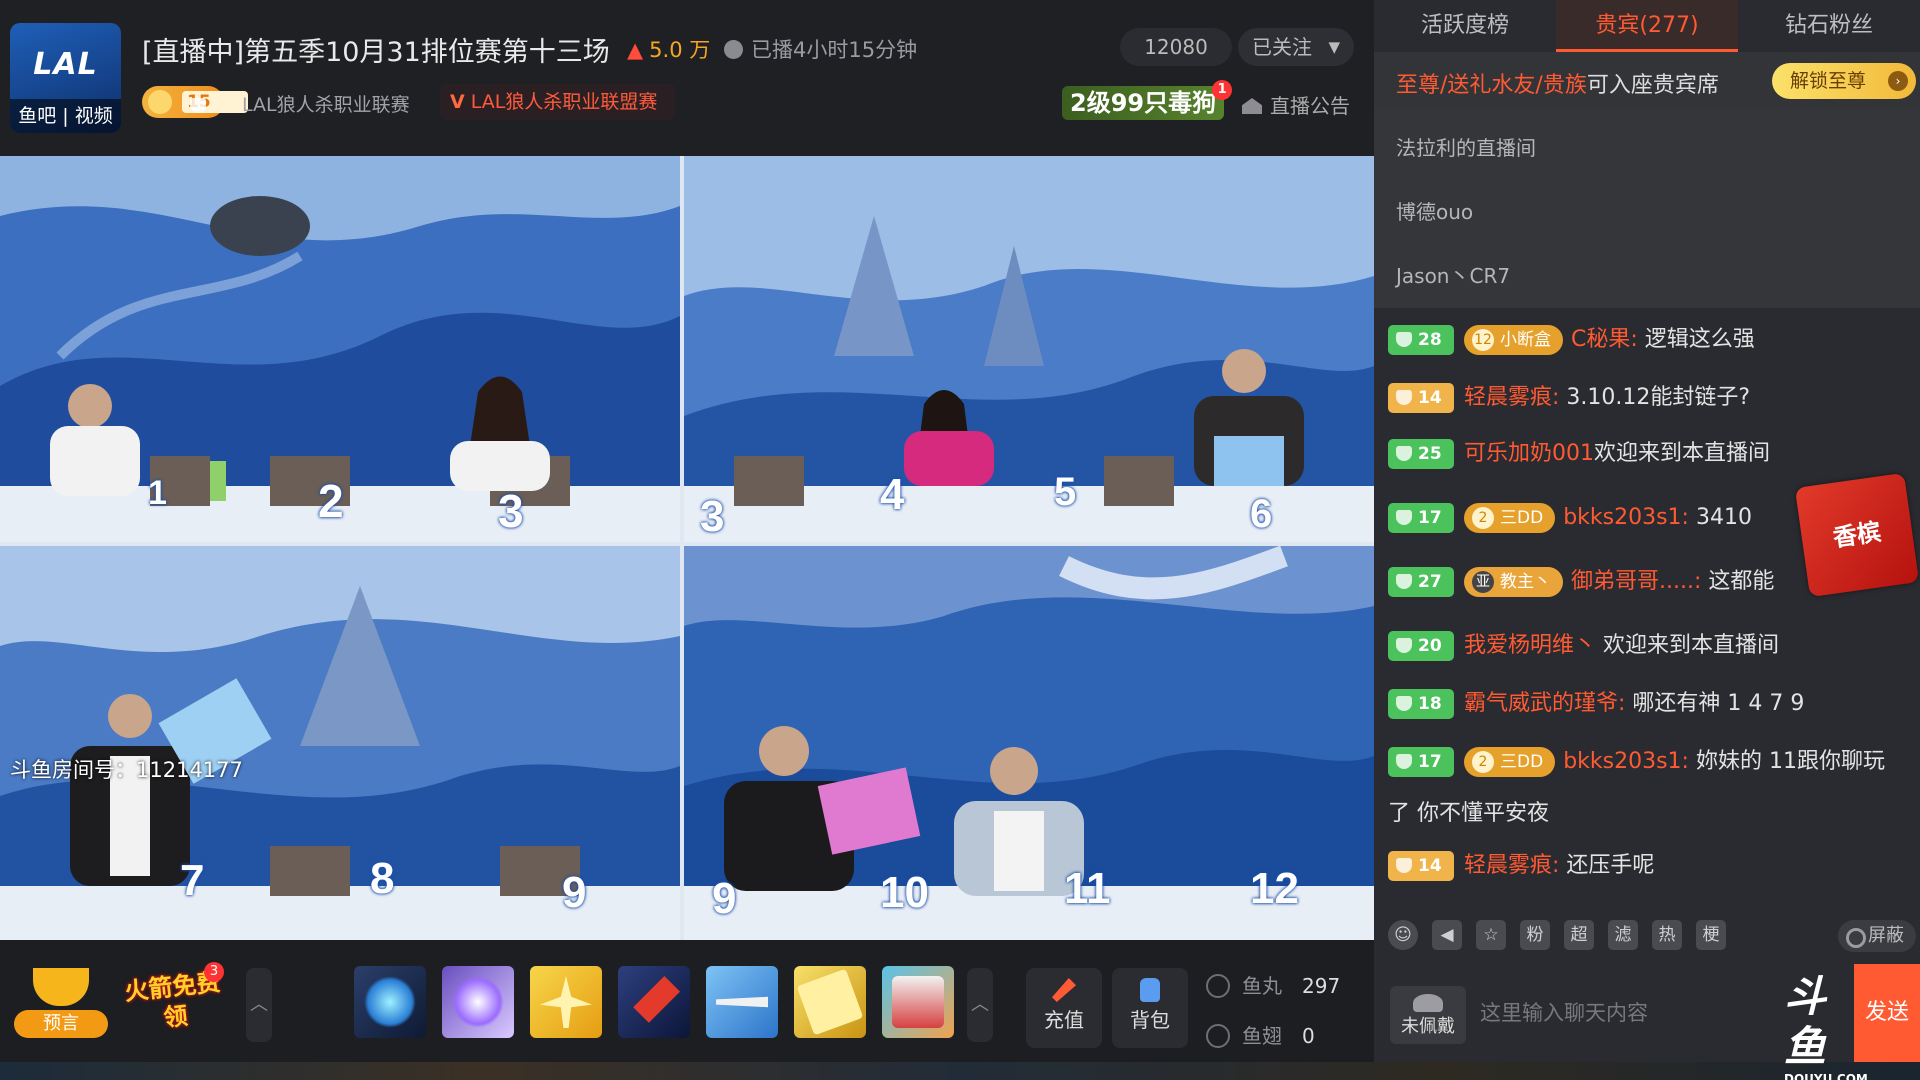 The width and height of the screenshot is (1920, 1080). What do you see at coordinates (1647, 936) in the screenshot?
I see `chat-tools: ☺ ◀ ☆ 粉 超 滤 热 梗 屏蔽` at bounding box center [1647, 936].